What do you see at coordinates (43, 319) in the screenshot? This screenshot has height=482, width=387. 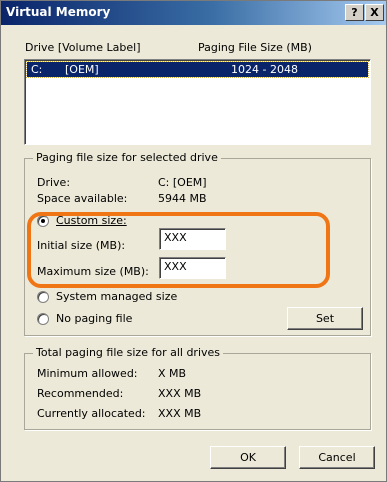 I see `no-paging-file-radio` at bounding box center [43, 319].